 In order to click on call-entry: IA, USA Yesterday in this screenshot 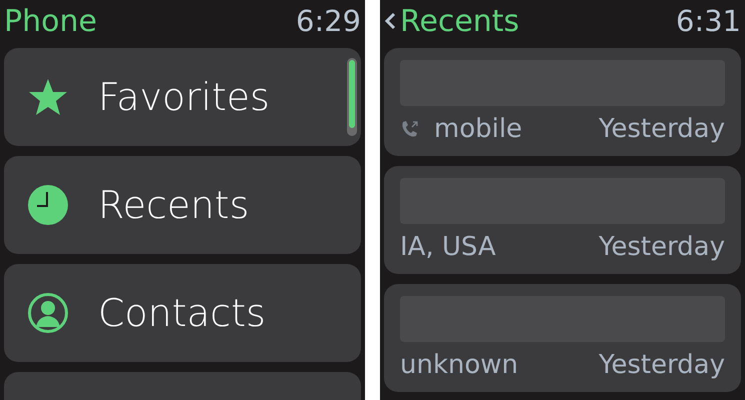, I will do `click(562, 220)`.